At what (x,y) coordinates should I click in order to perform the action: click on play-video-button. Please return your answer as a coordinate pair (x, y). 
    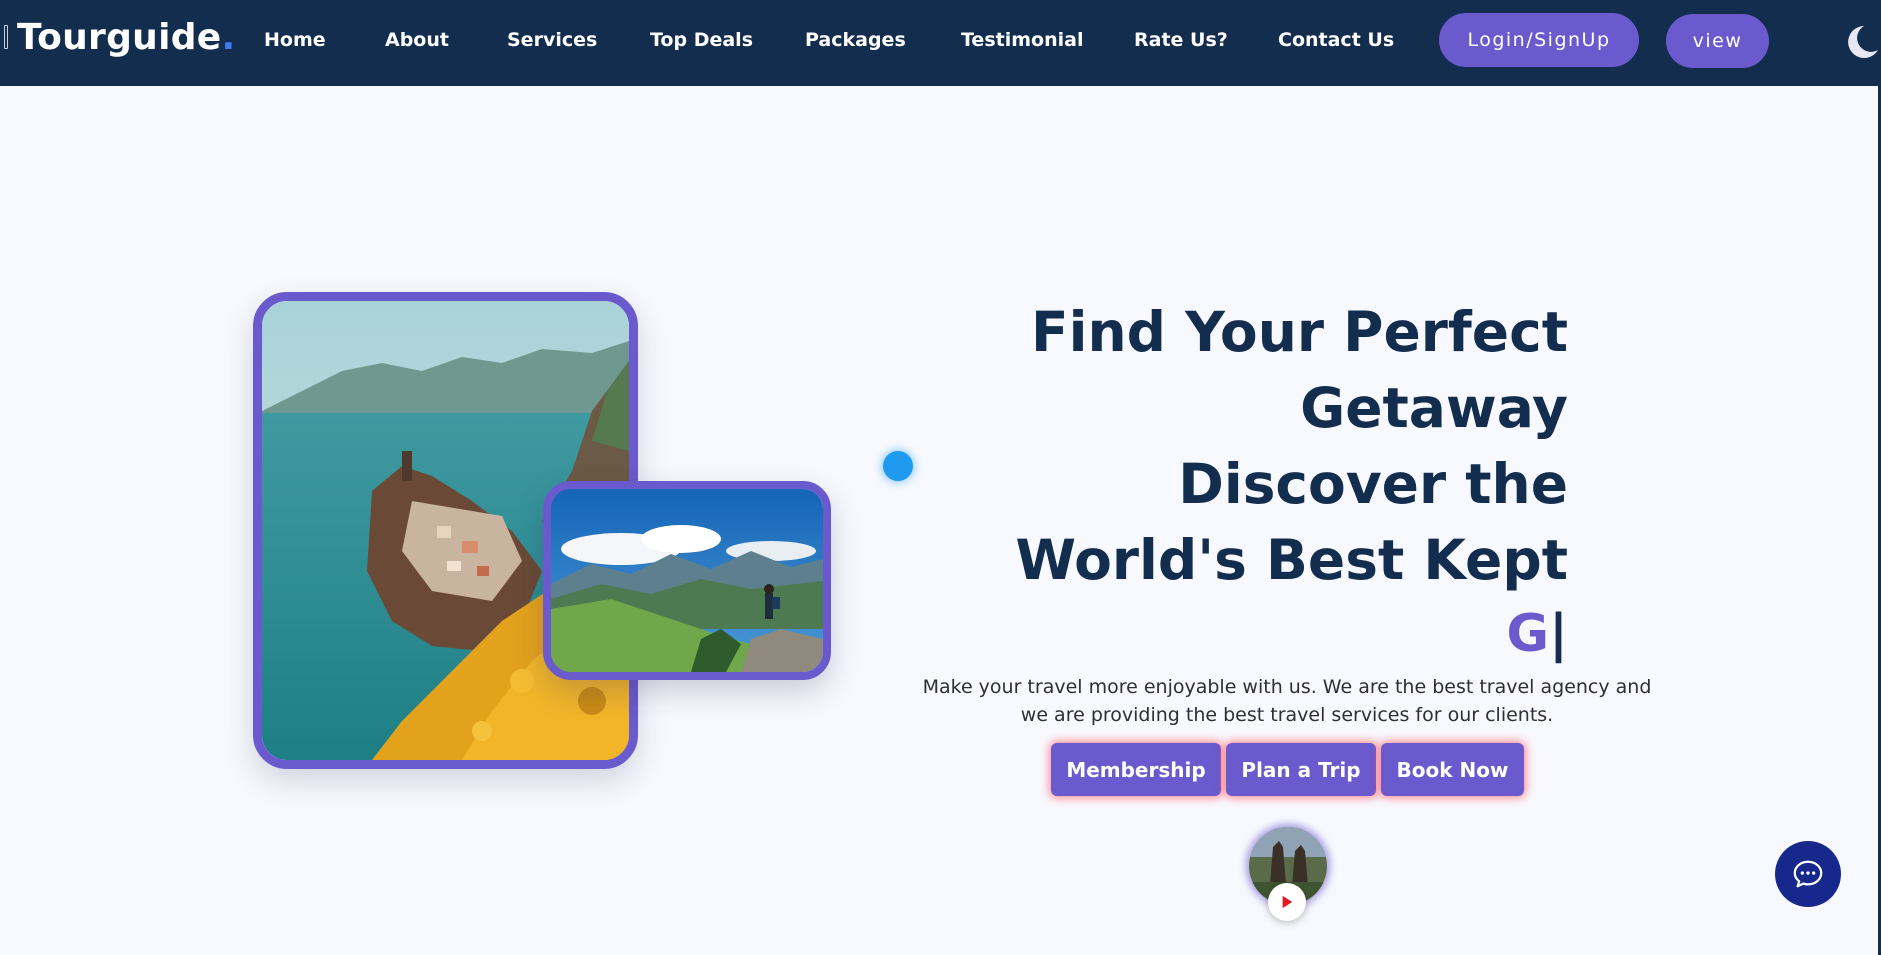
    Looking at the image, I should click on (1287, 902).